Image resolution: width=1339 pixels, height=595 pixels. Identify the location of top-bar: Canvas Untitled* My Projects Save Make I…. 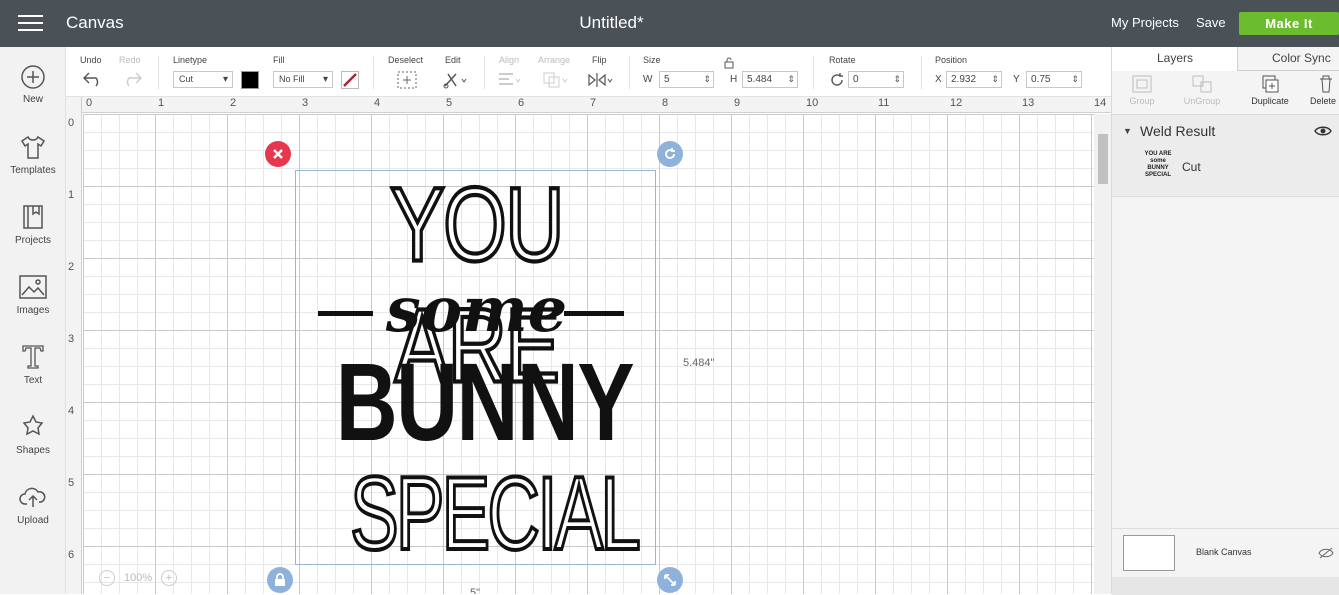
(669, 23).